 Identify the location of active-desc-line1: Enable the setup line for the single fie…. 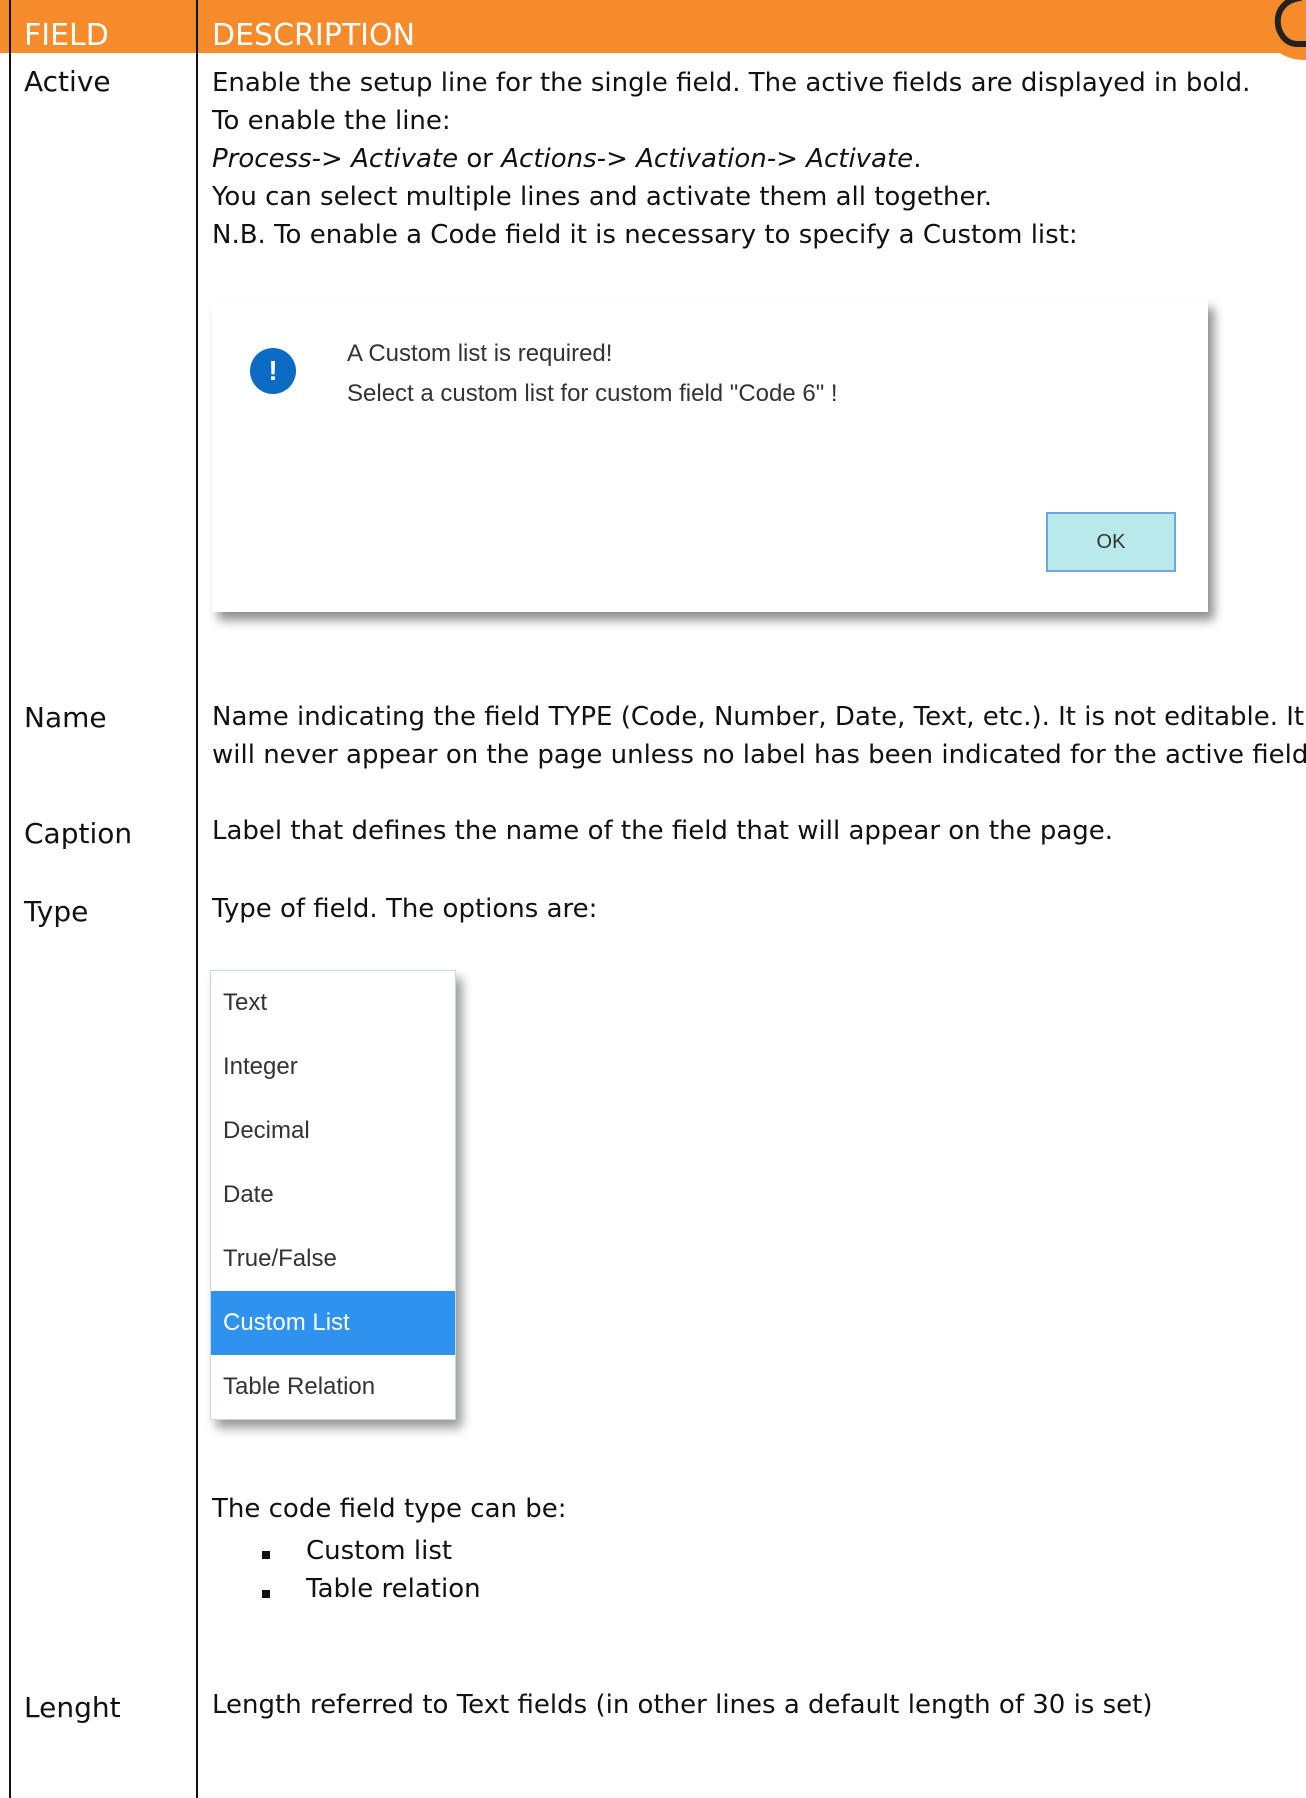
(731, 83).